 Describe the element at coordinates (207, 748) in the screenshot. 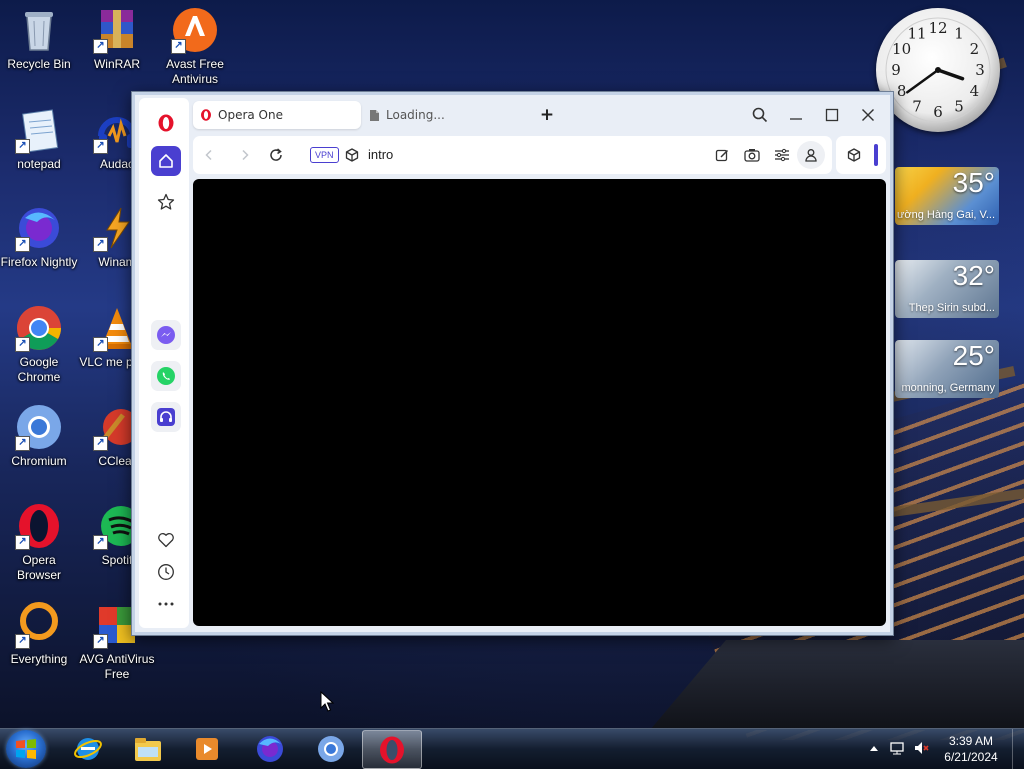

I see `taskbar-media-player` at that location.